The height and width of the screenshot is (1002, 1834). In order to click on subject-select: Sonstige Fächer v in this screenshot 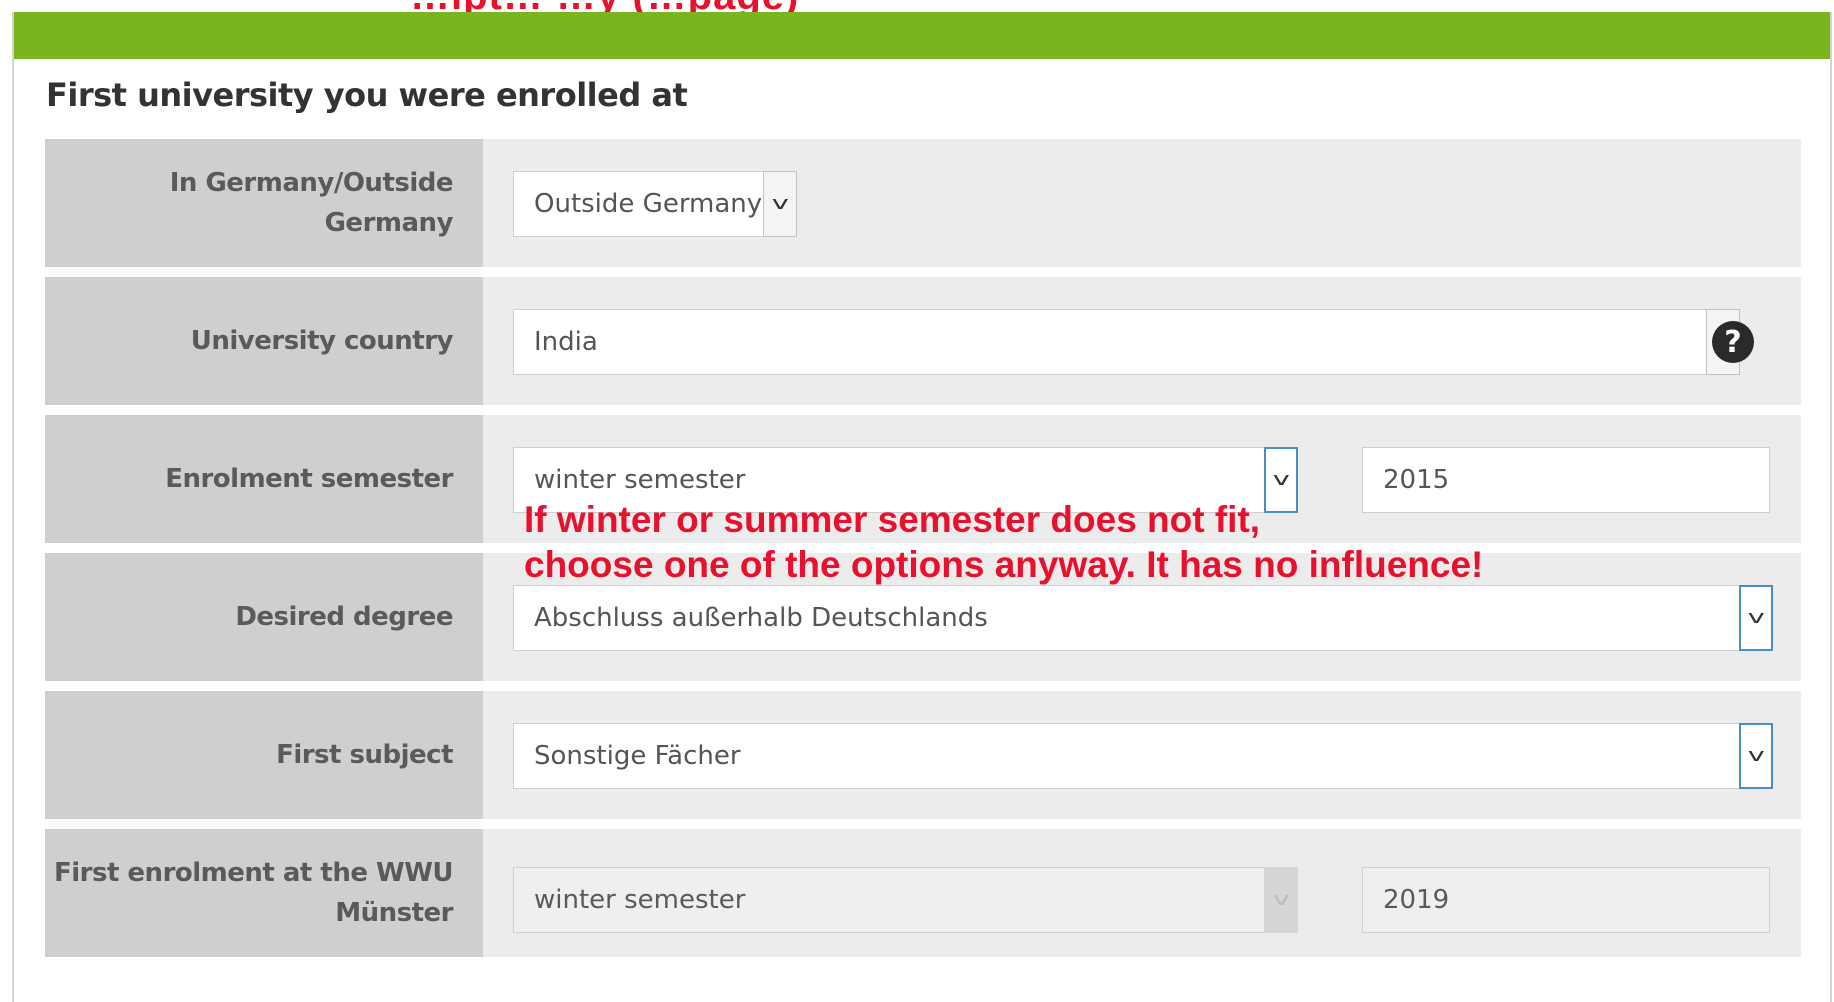, I will do `click(1143, 756)`.